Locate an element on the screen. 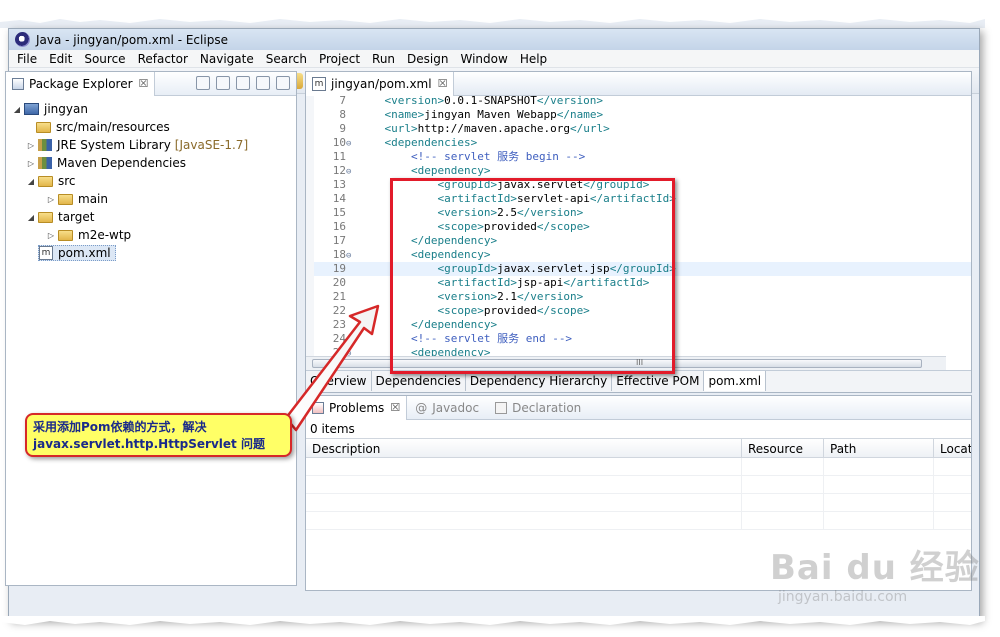  tree-item-jre-system-library: ▷ JRE System Library [JavaSE-1.7] is located at coordinates (151, 145).